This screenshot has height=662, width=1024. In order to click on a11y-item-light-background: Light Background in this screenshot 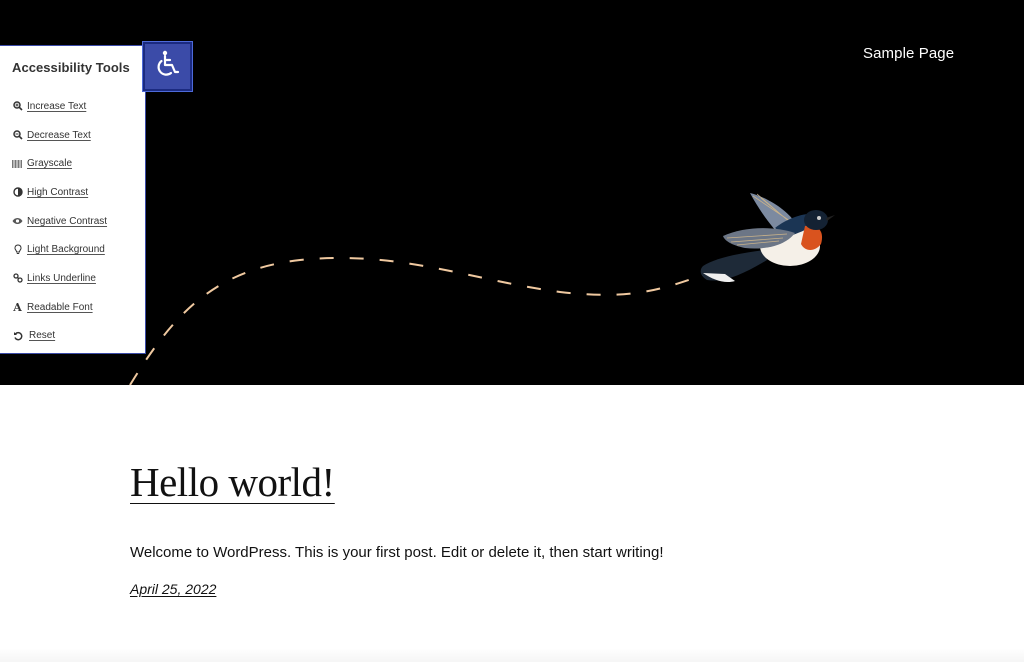, I will do `click(78, 249)`.